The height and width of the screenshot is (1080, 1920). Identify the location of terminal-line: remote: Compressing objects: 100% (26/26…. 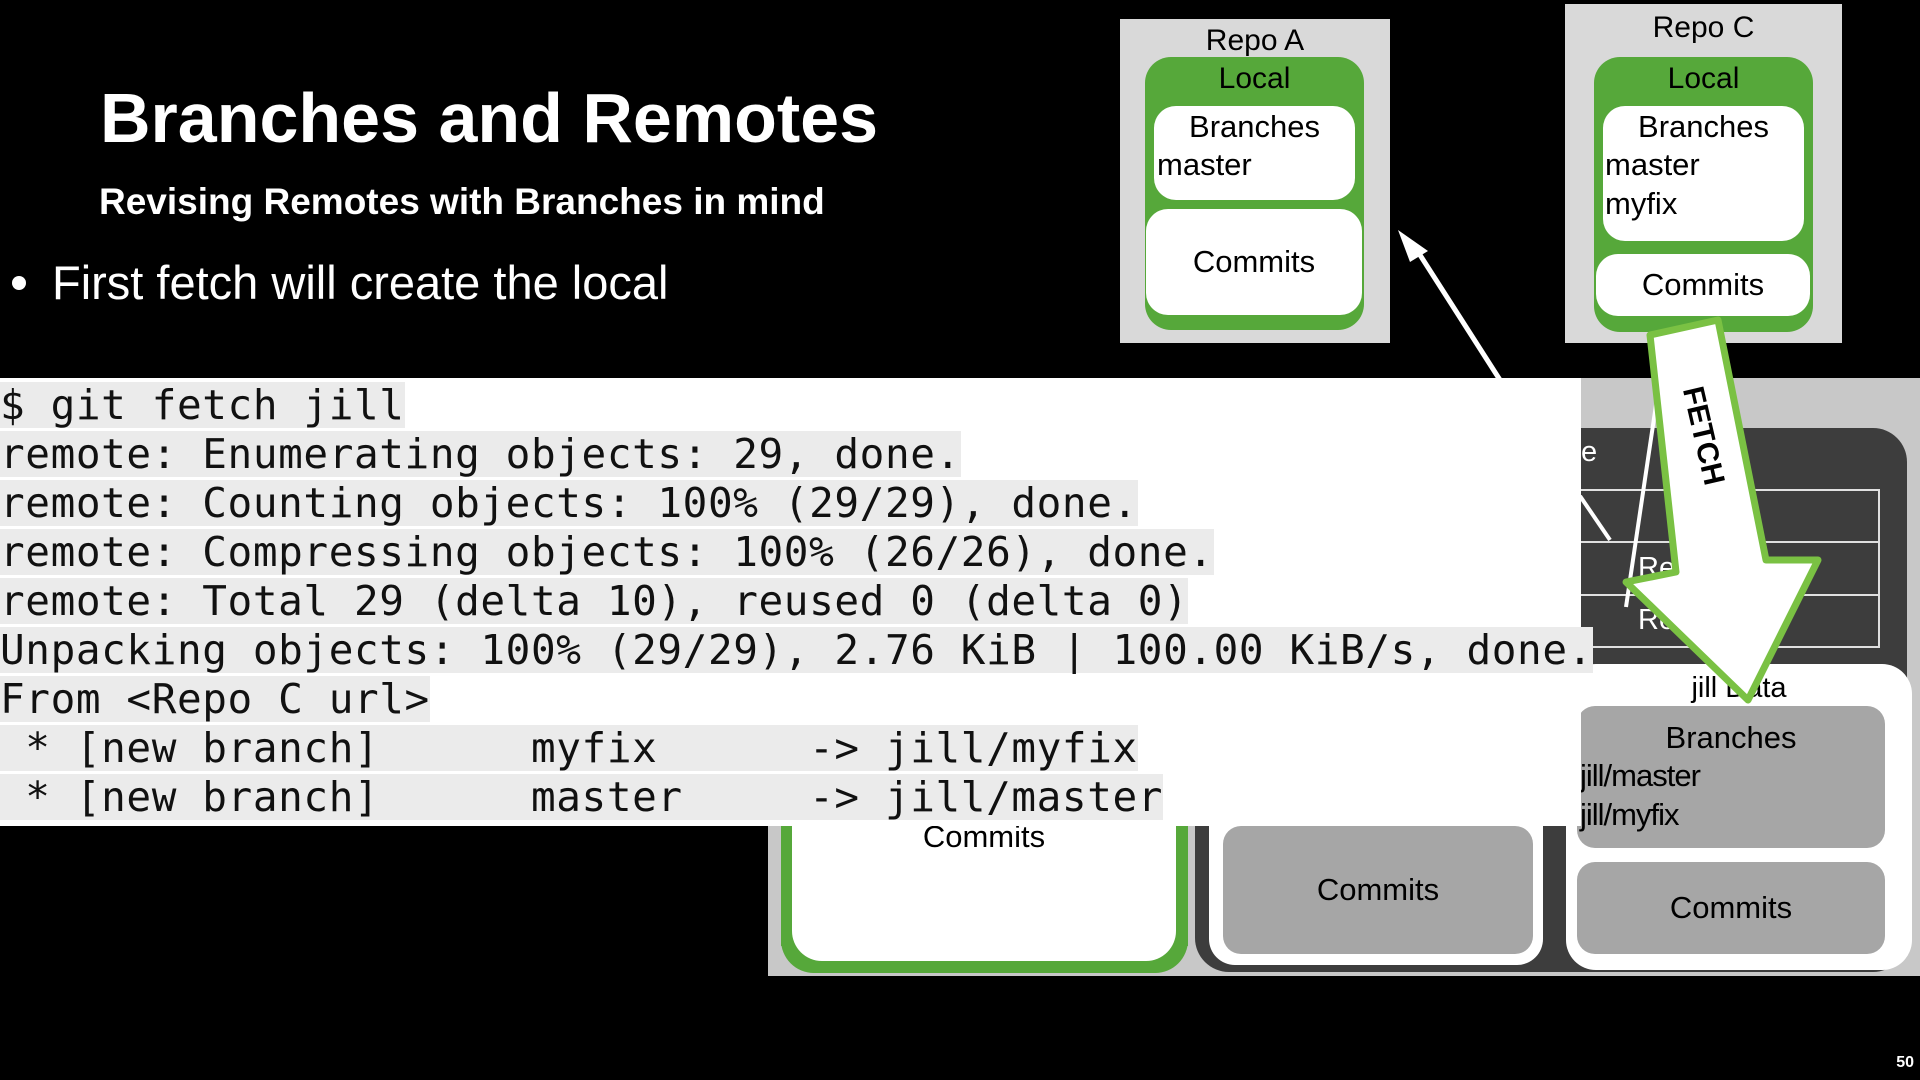
(607, 552).